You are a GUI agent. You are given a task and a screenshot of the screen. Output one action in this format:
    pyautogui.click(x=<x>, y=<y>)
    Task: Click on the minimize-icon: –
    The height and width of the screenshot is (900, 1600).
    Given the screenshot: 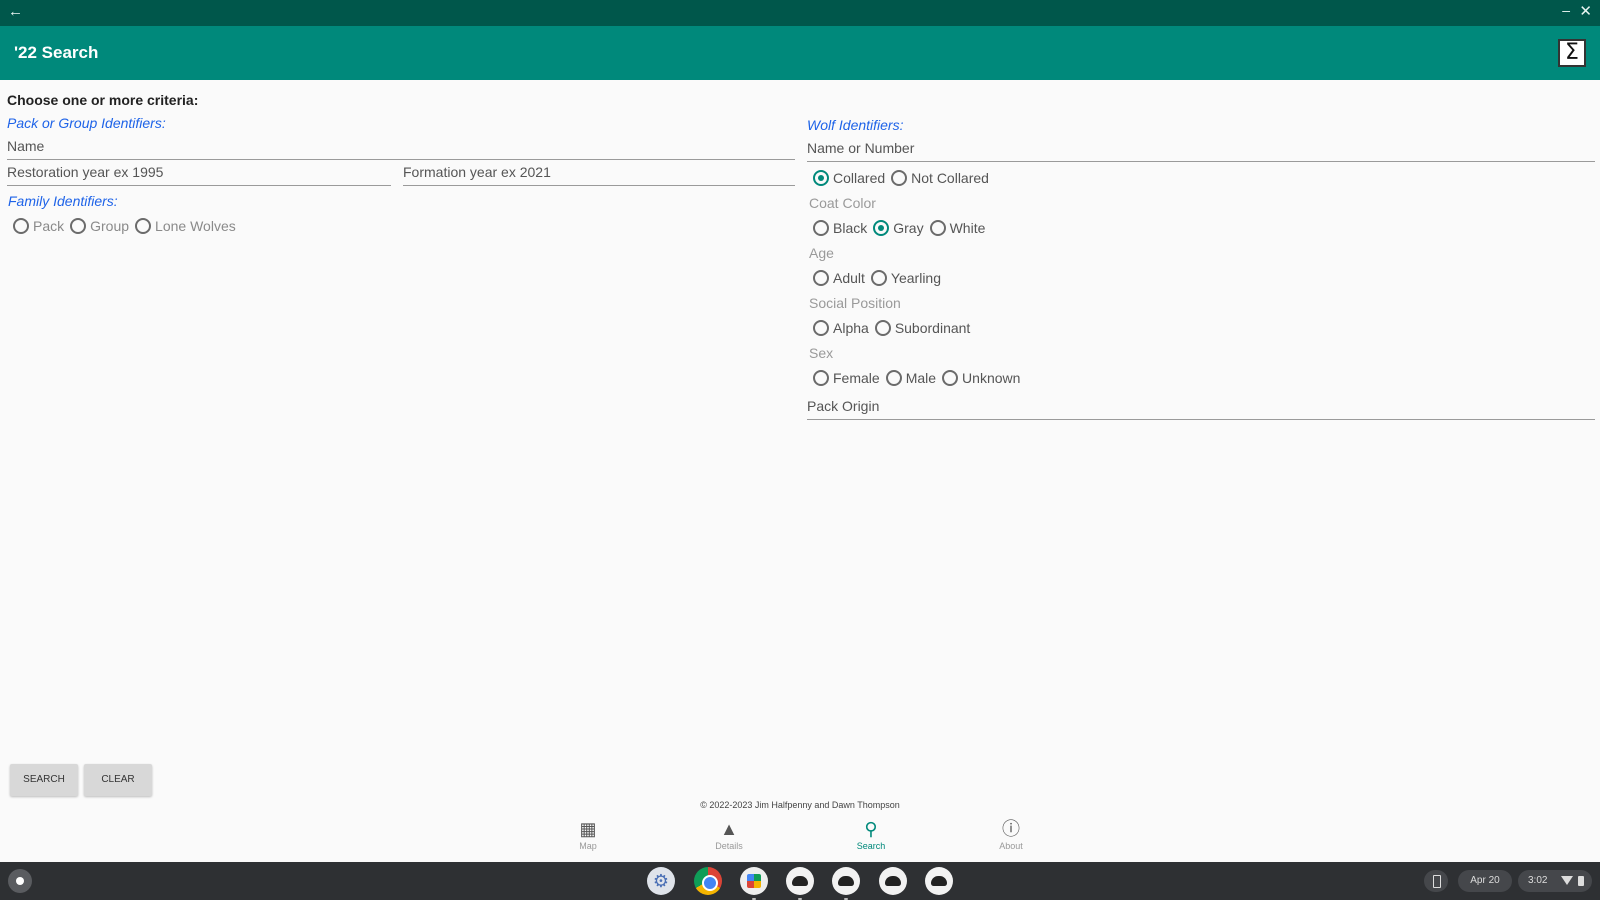 What is the action you would take?
    pyautogui.click(x=1566, y=10)
    